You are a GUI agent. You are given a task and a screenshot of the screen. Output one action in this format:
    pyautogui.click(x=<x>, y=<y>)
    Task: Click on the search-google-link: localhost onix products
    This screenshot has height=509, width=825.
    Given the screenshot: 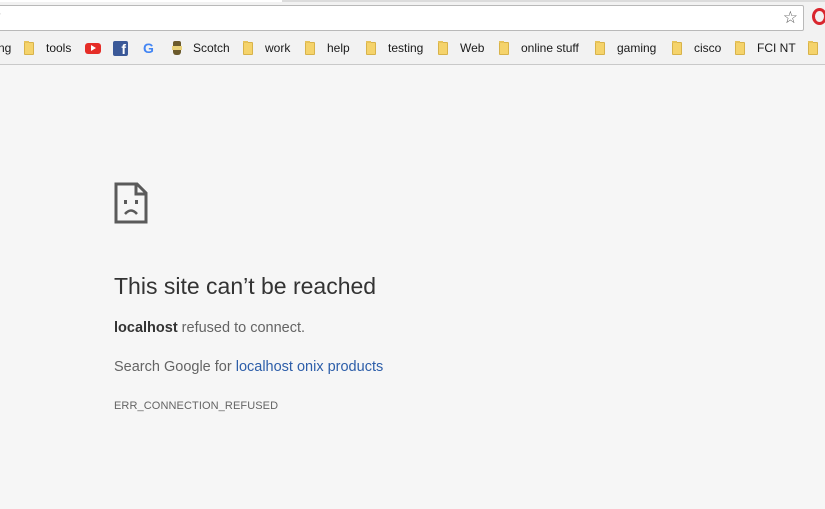 What is the action you would take?
    pyautogui.click(x=310, y=367)
    